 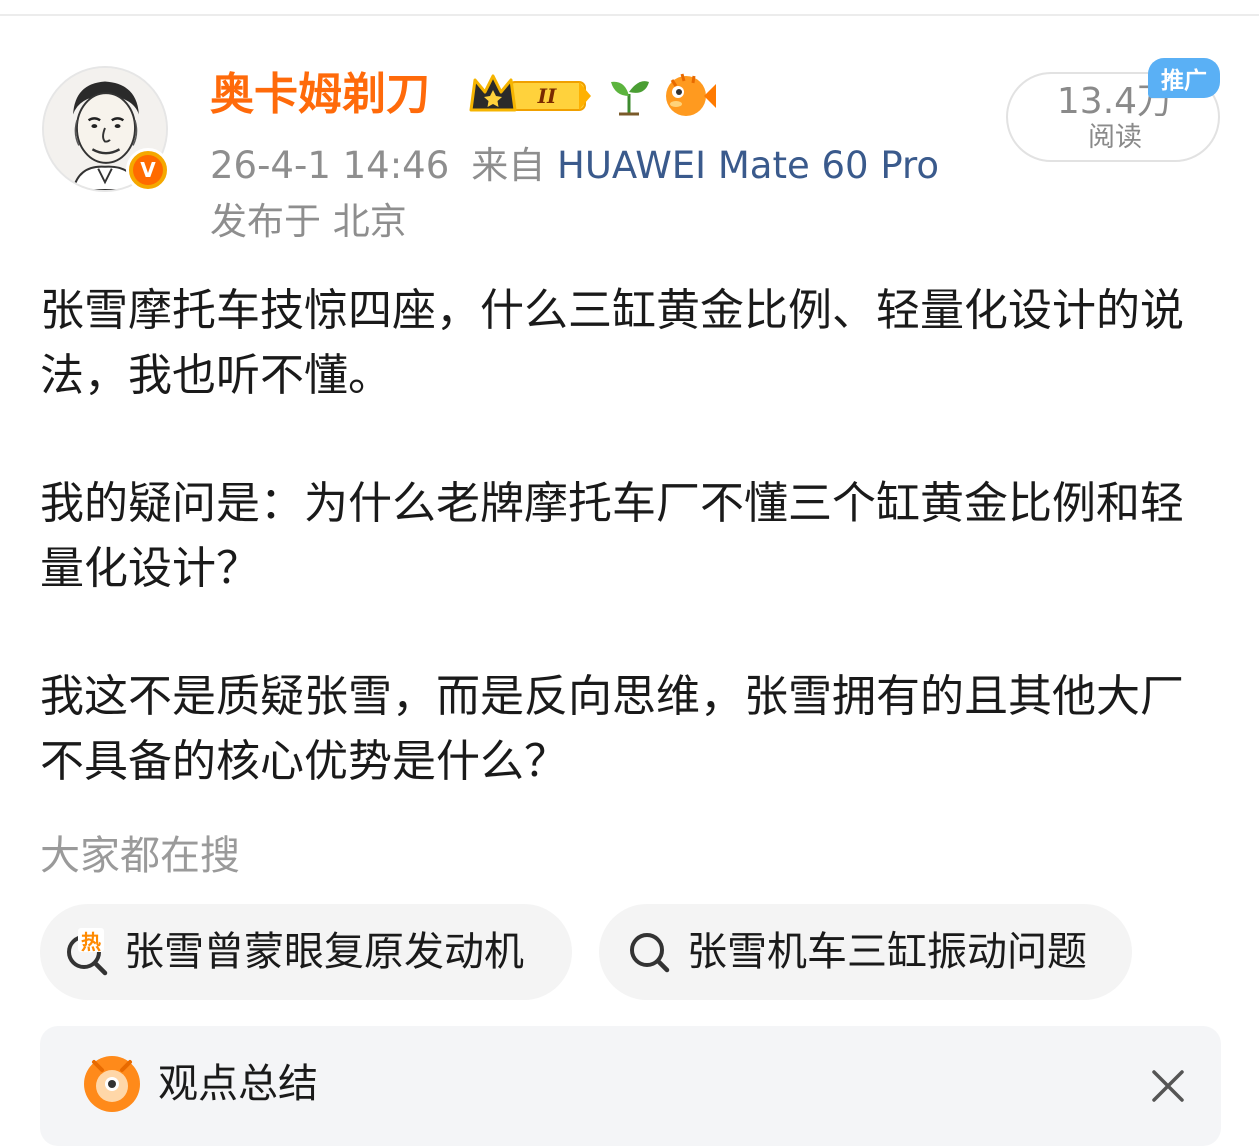 I want to click on search-suggestion-chip: 热 张雪曾蒙眼复原发动机, so click(x=306, y=952).